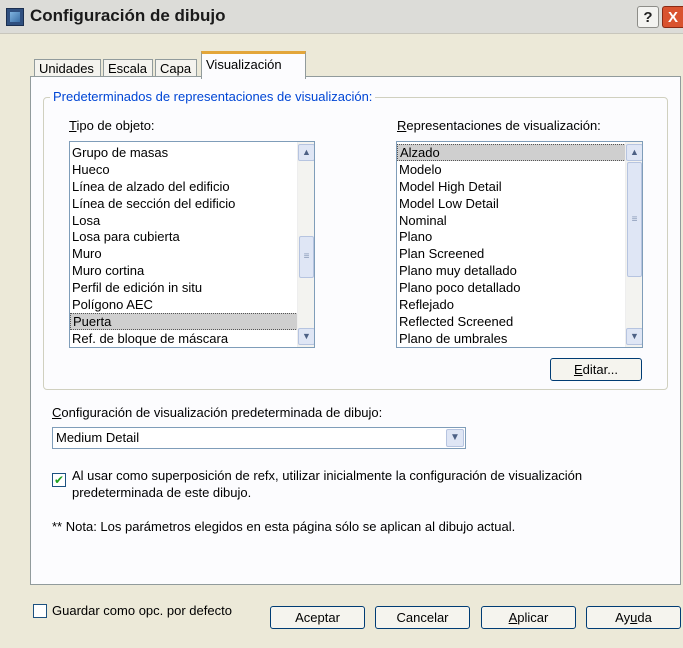 The width and height of the screenshot is (683, 648). What do you see at coordinates (511, 203) in the screenshot?
I see `display-rep-item: Model Low Detail` at bounding box center [511, 203].